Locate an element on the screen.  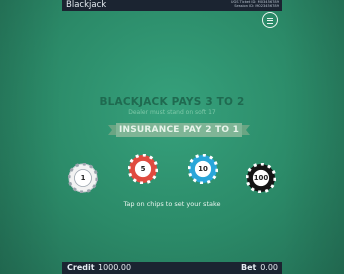
dealer-rule-text: Dealer must stand on soft 17 is located at coordinates (172, 112).